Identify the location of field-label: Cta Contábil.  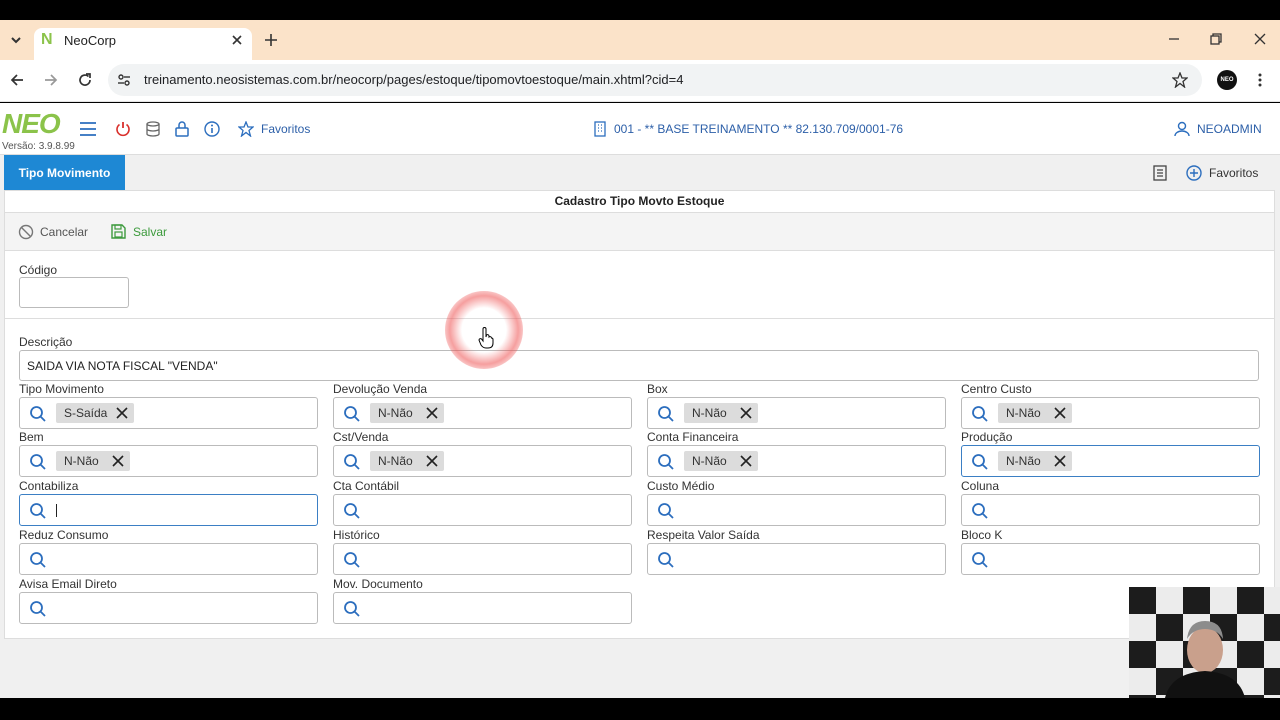
(366, 486).